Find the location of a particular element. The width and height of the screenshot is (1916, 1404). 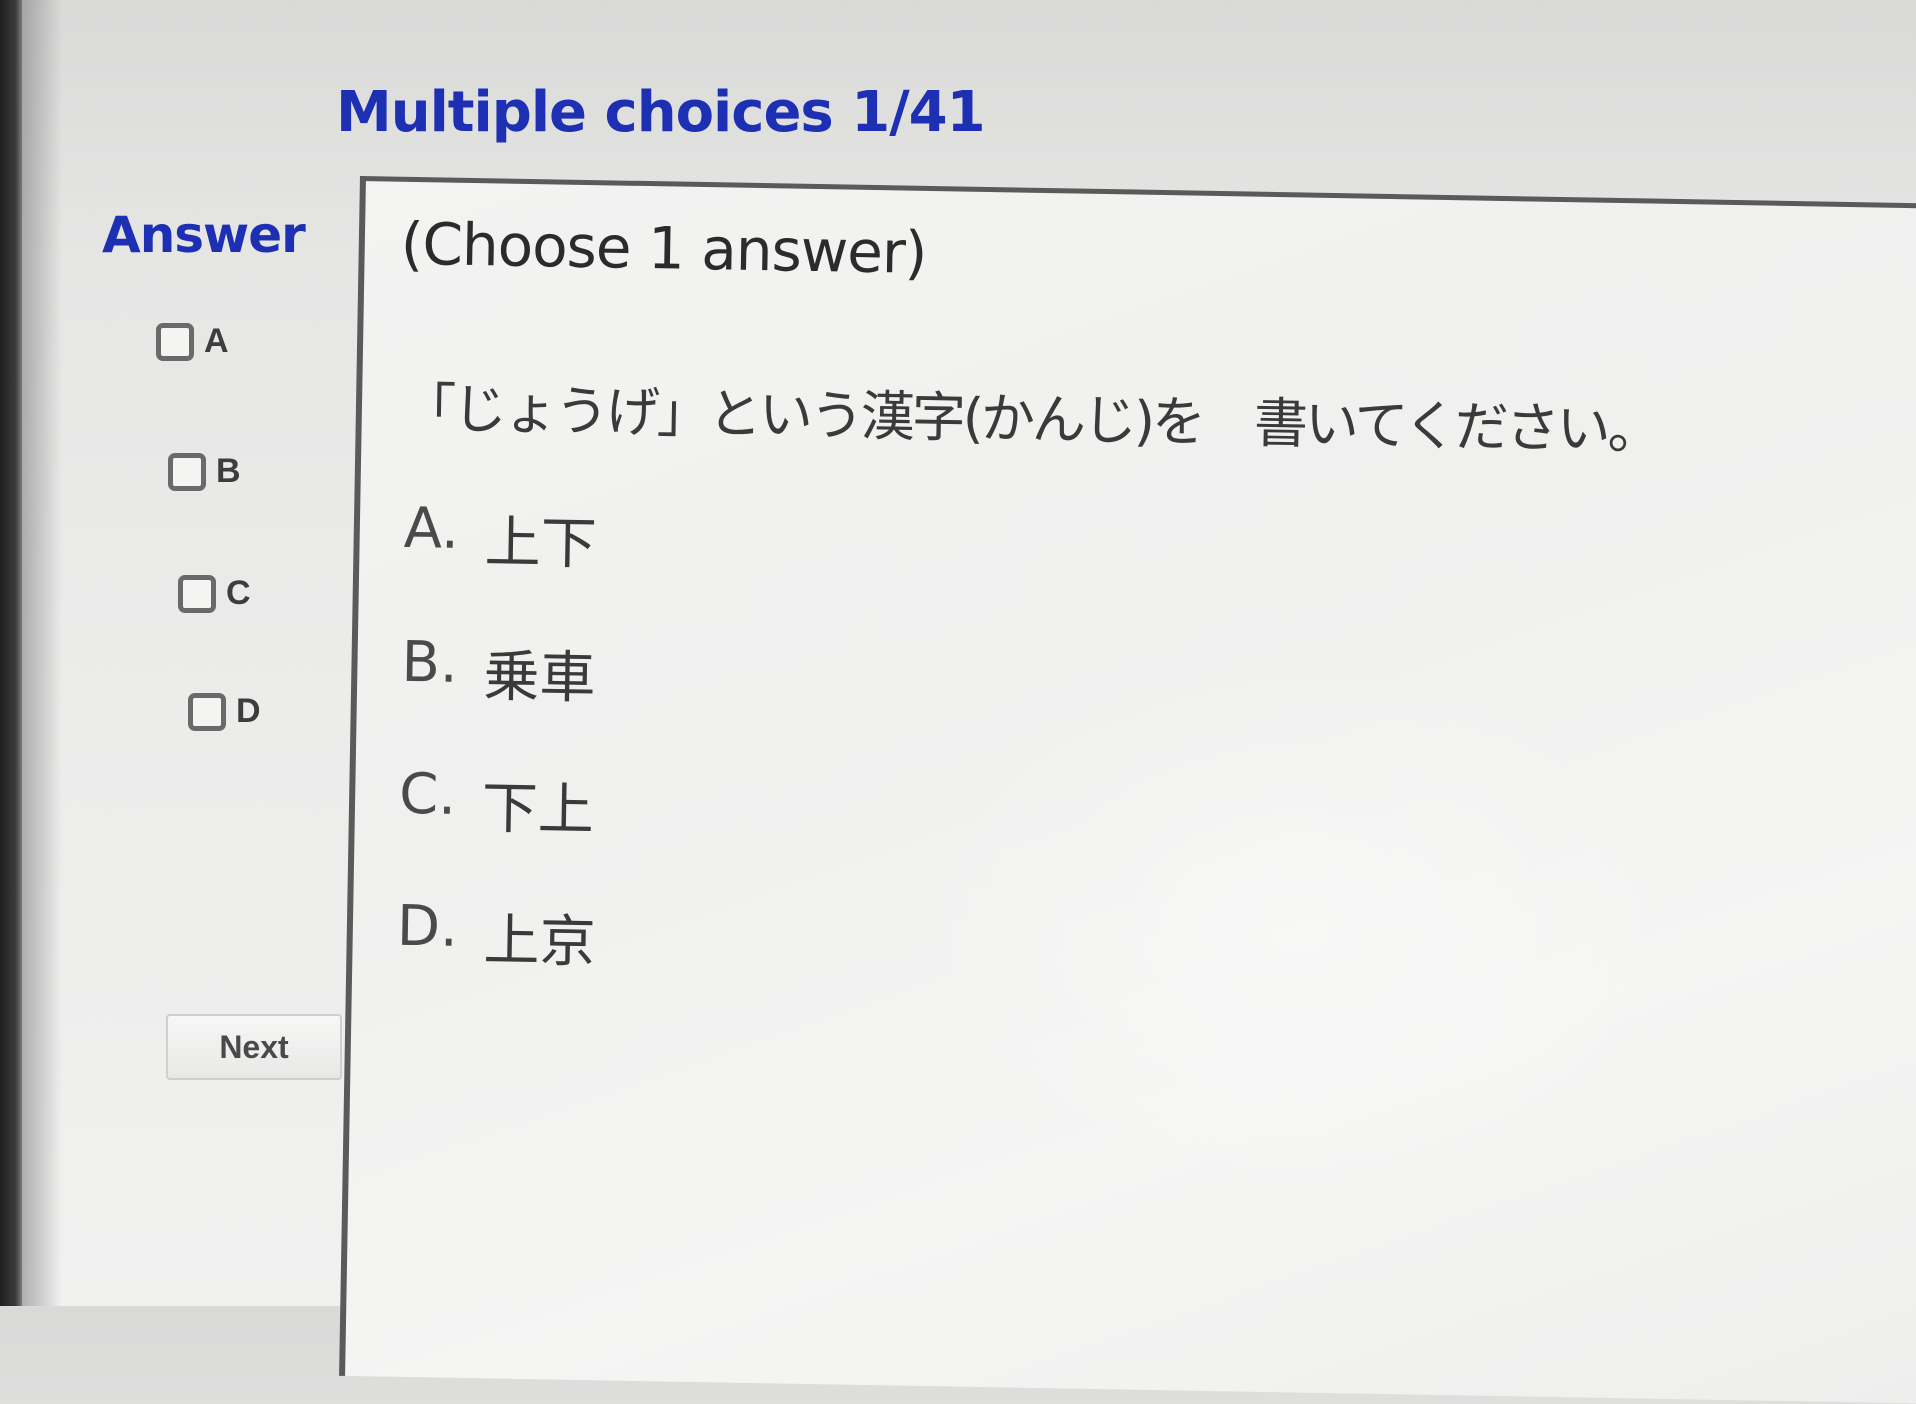

choice-a: A. 上下 is located at coordinates (500, 538).